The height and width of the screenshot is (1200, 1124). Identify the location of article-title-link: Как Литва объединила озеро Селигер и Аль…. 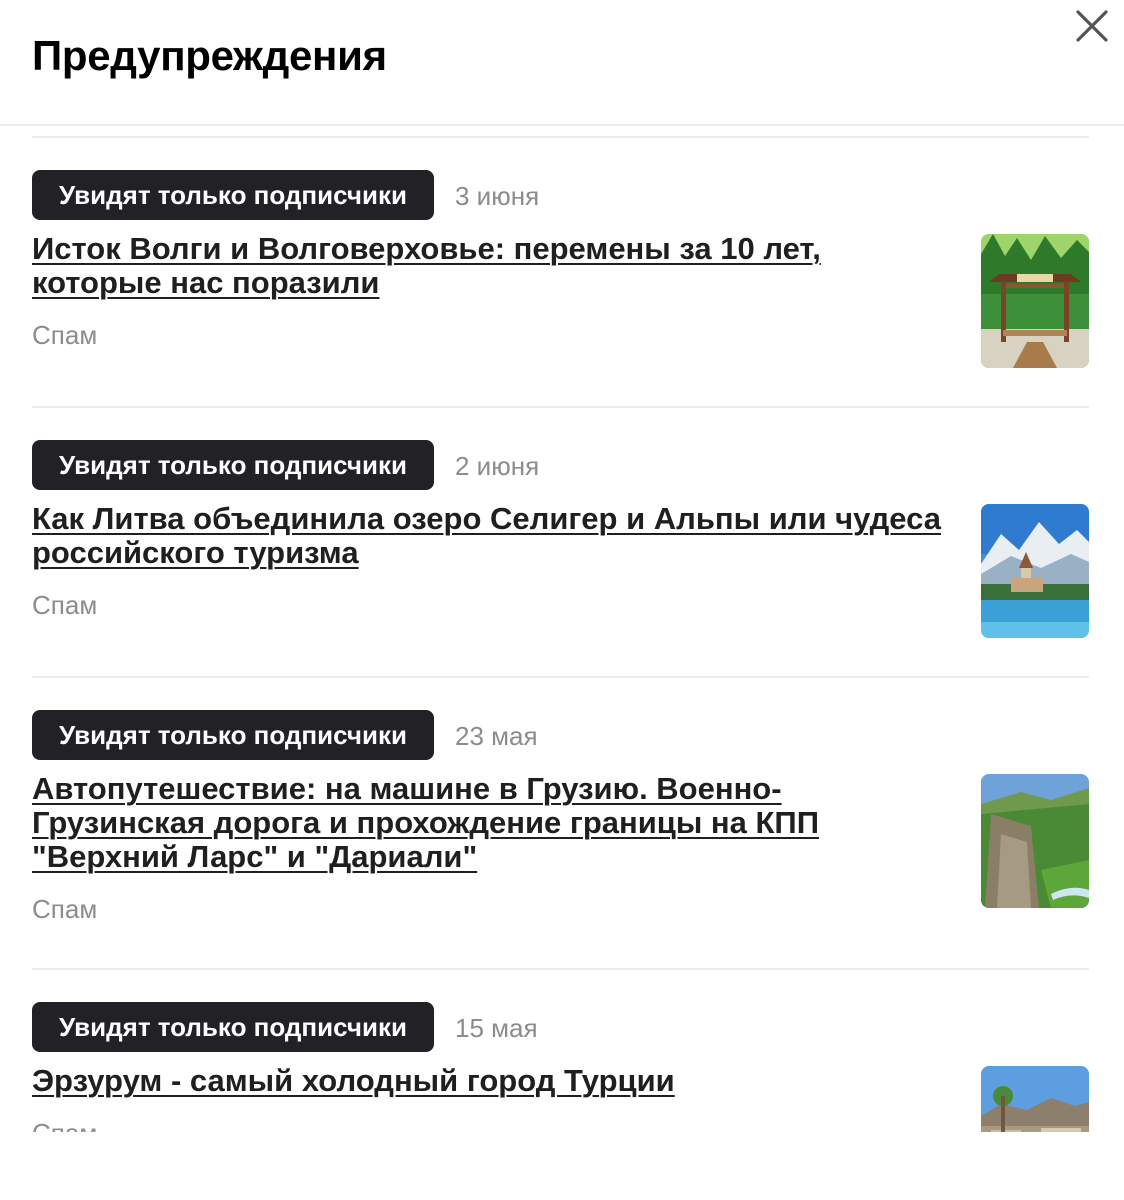
(492, 536).